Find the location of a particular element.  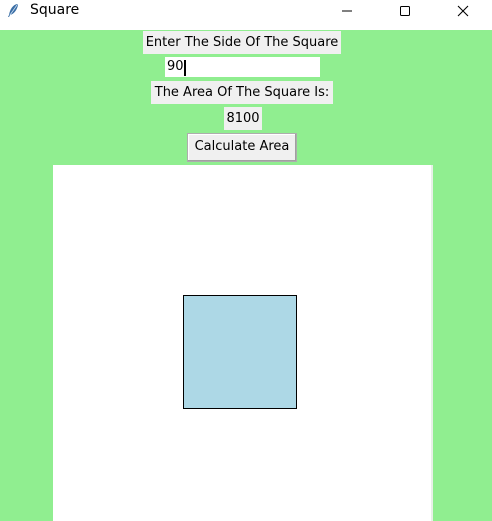

close-icon is located at coordinates (463, 10).